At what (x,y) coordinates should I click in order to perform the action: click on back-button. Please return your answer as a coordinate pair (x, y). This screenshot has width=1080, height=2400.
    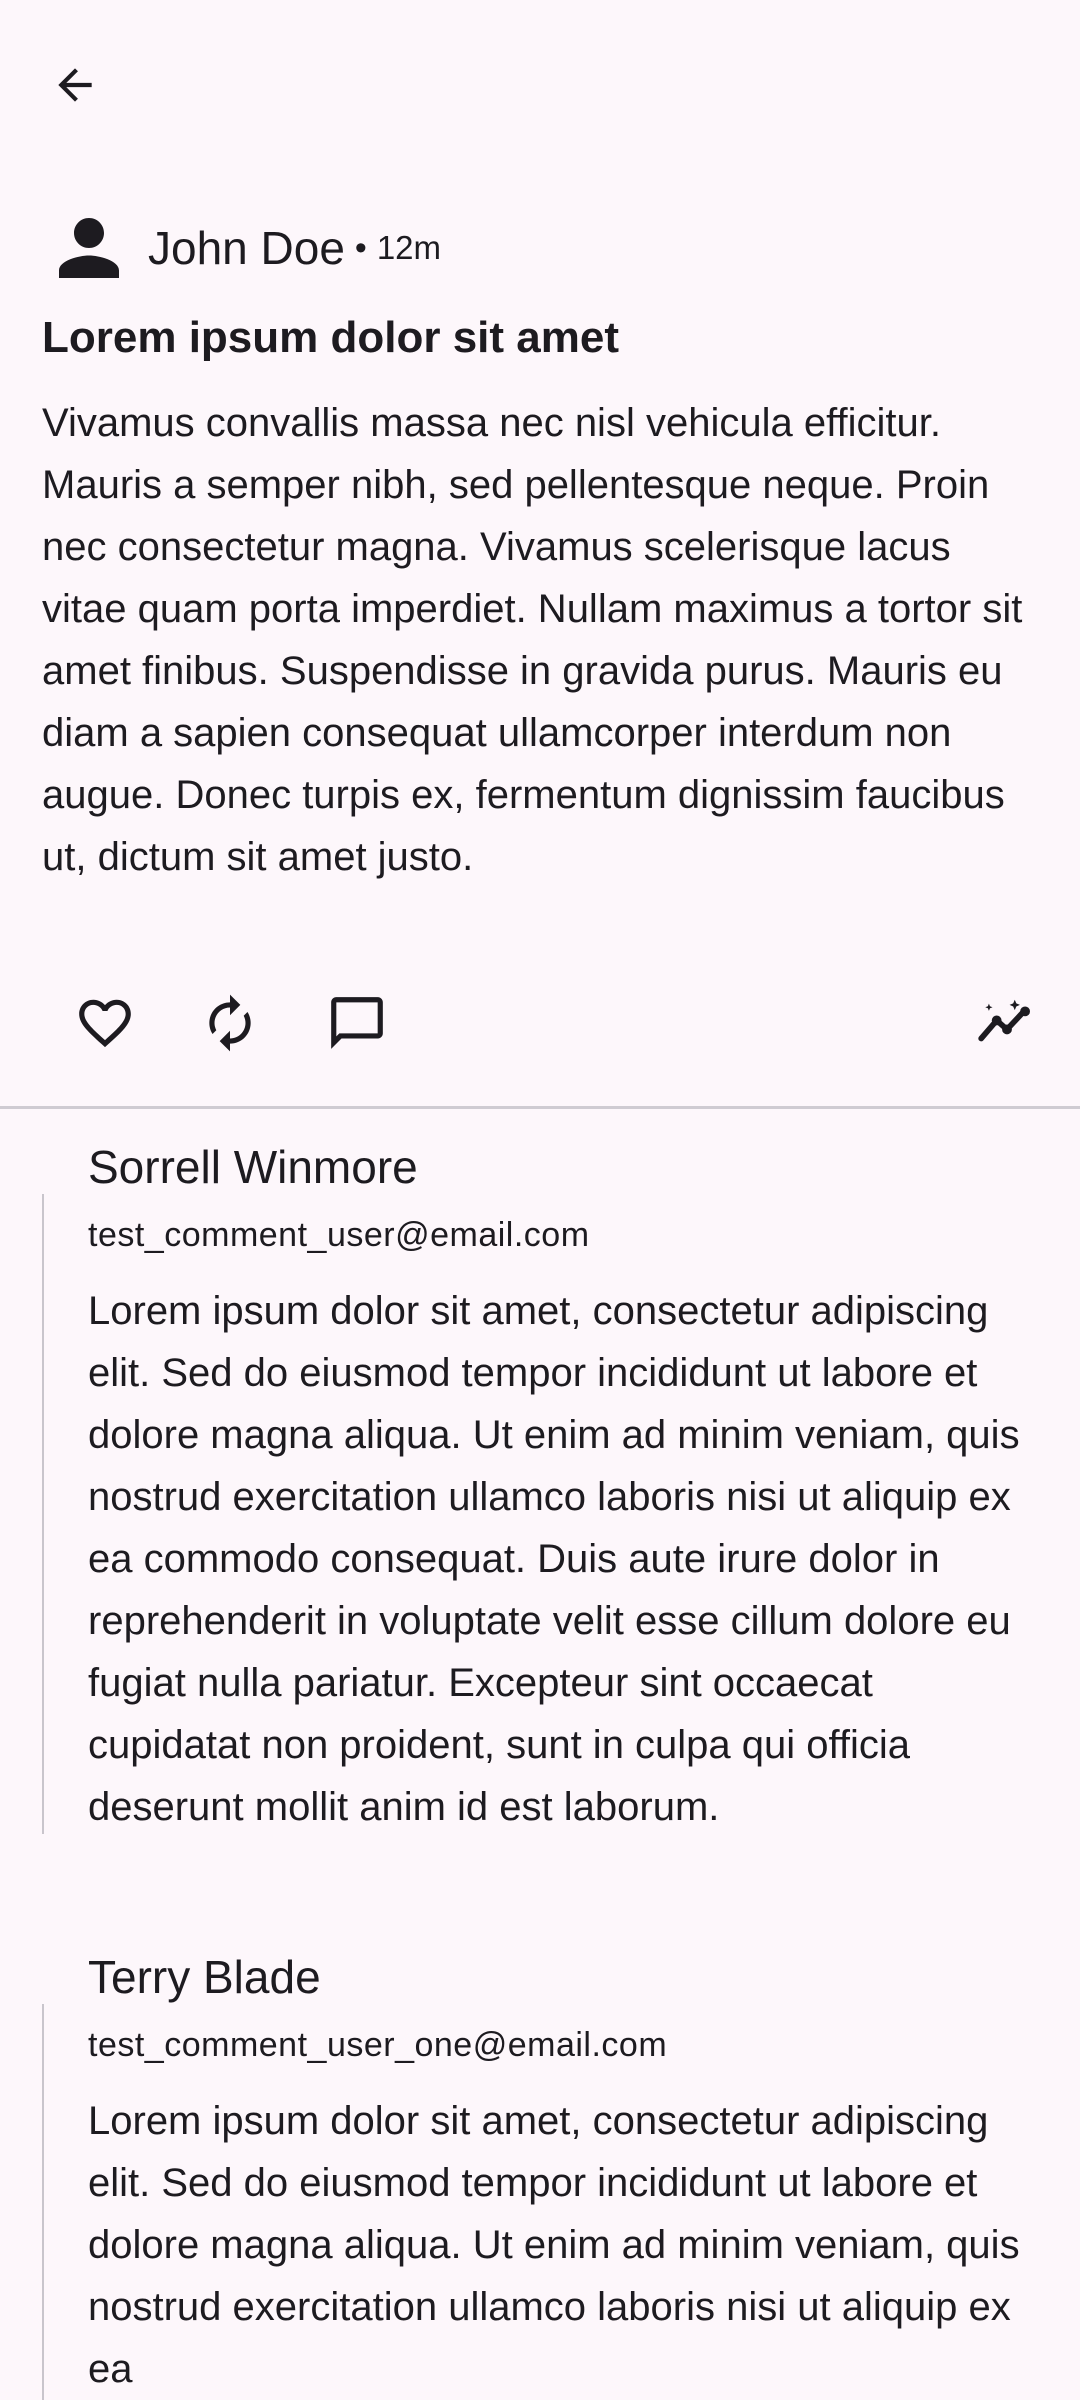
    Looking at the image, I should click on (75, 85).